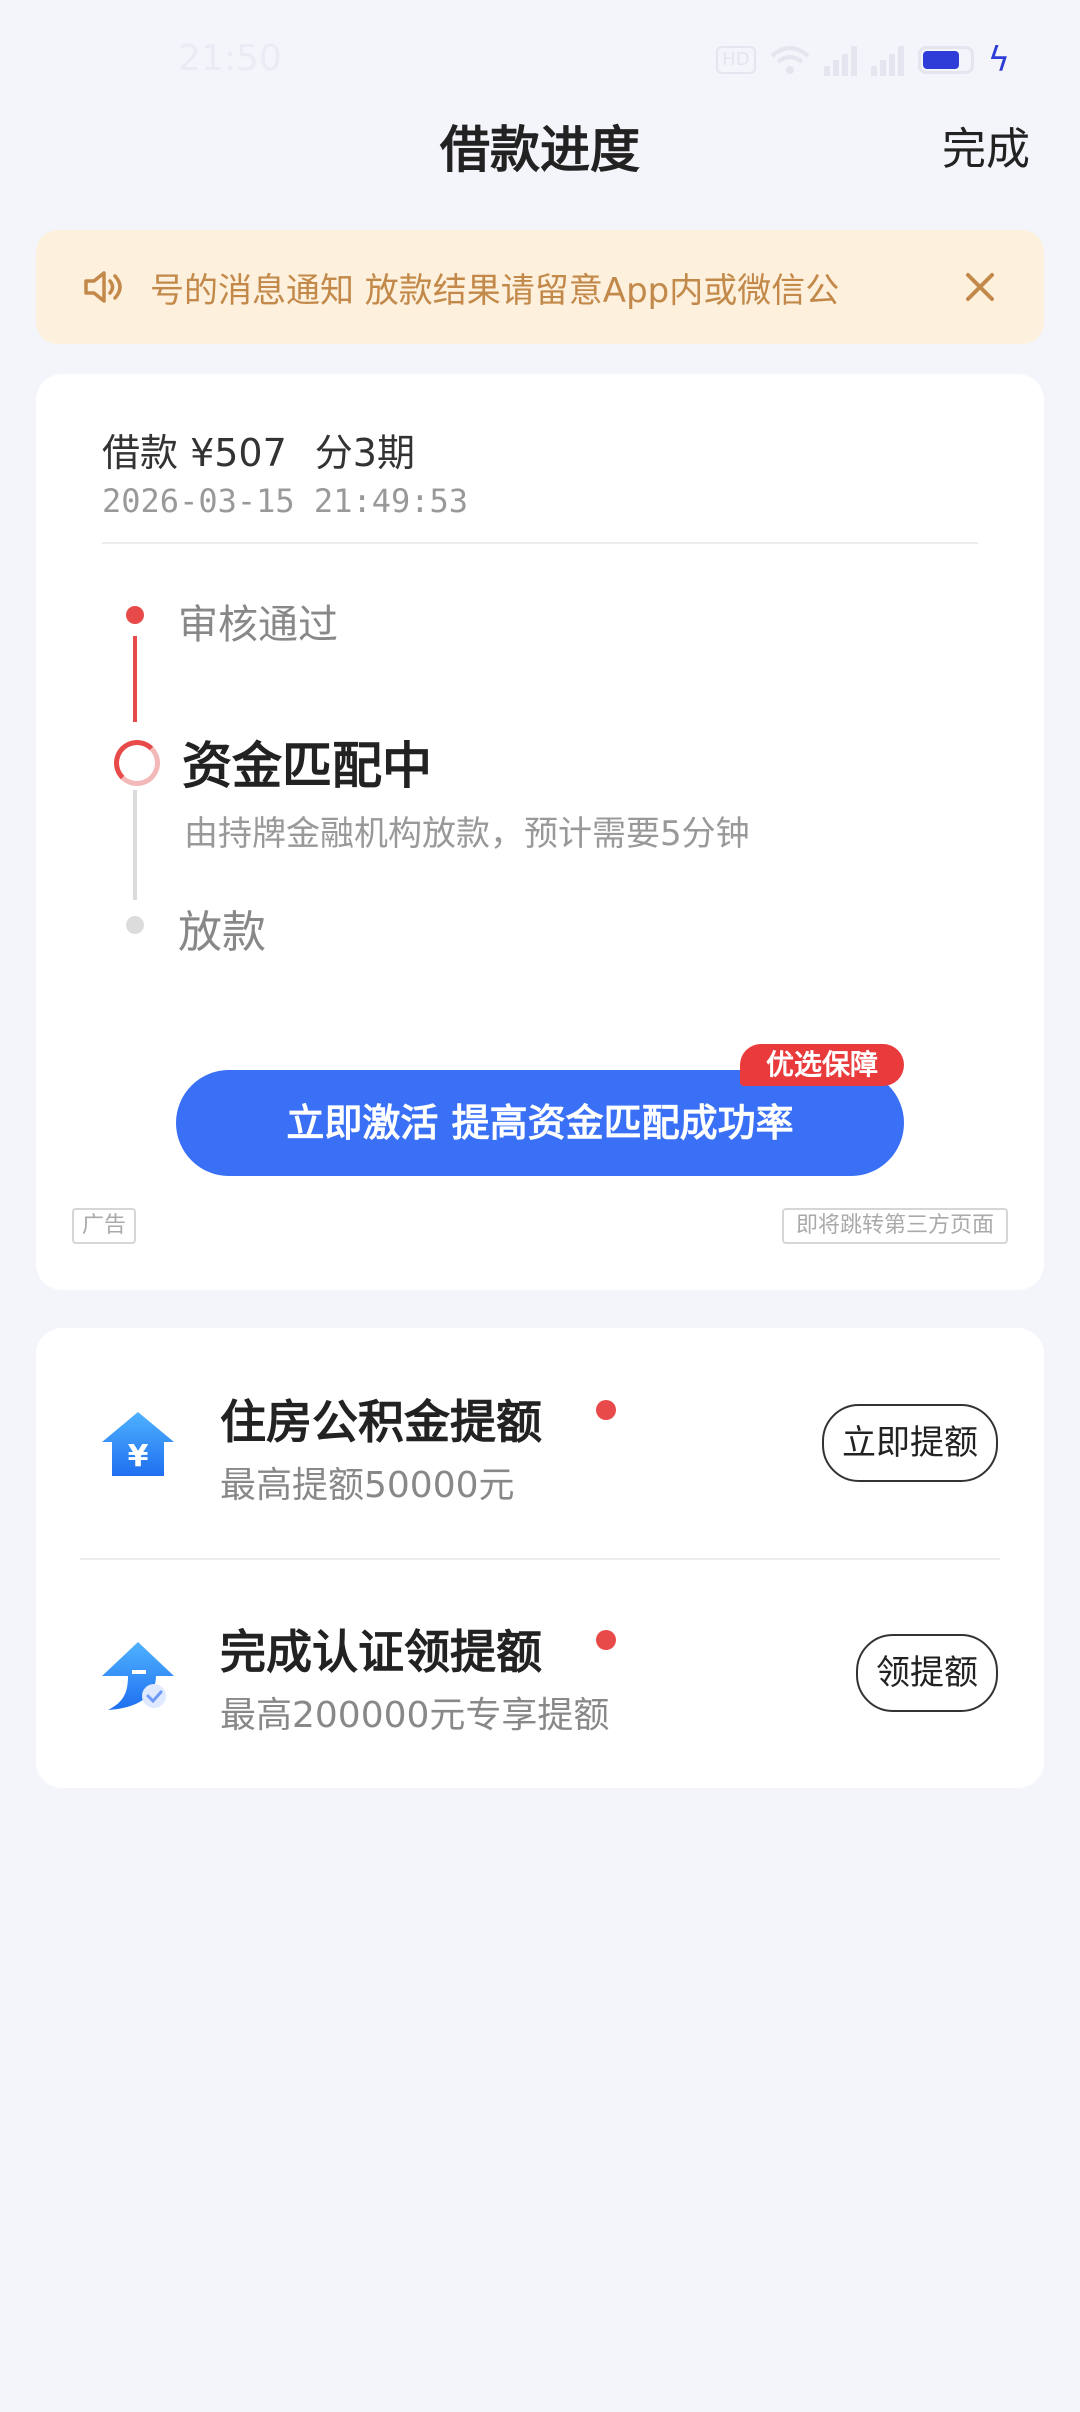  Describe the element at coordinates (840, 60) in the screenshot. I see `signal-icon` at that location.